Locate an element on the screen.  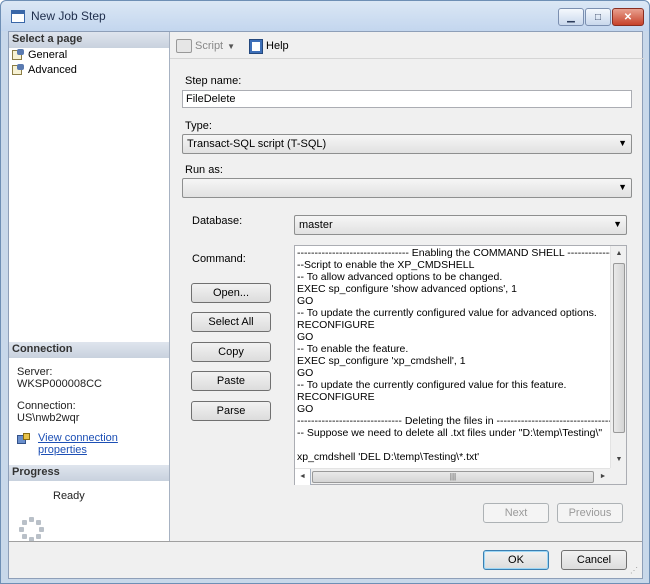
script-label: Script is located at coordinates (209, 46).